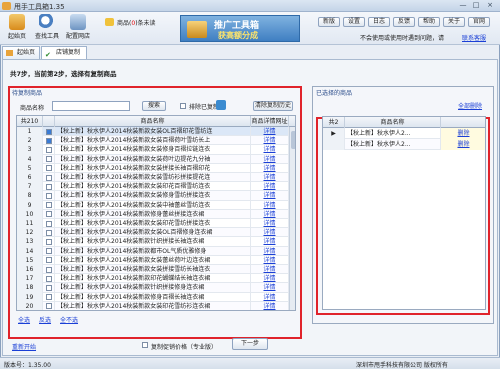 Image resolution: width=500 pixels, height=369 pixels. I want to click on search-tool-button: 查找工具, so click(47, 28).